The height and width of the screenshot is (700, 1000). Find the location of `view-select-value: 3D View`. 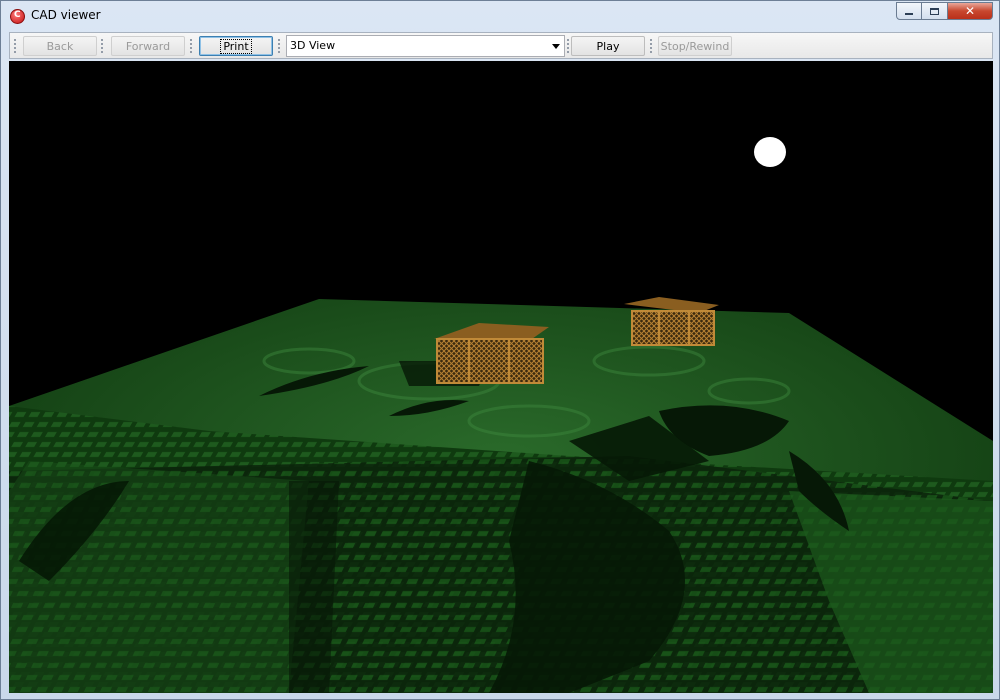

view-select-value: 3D View is located at coordinates (313, 45).